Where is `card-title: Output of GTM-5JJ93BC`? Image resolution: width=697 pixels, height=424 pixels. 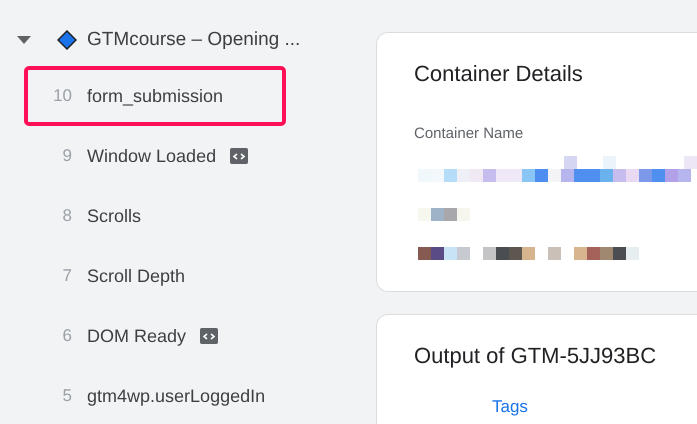 card-title: Output of GTM-5JJ93BC is located at coordinates (536, 356).